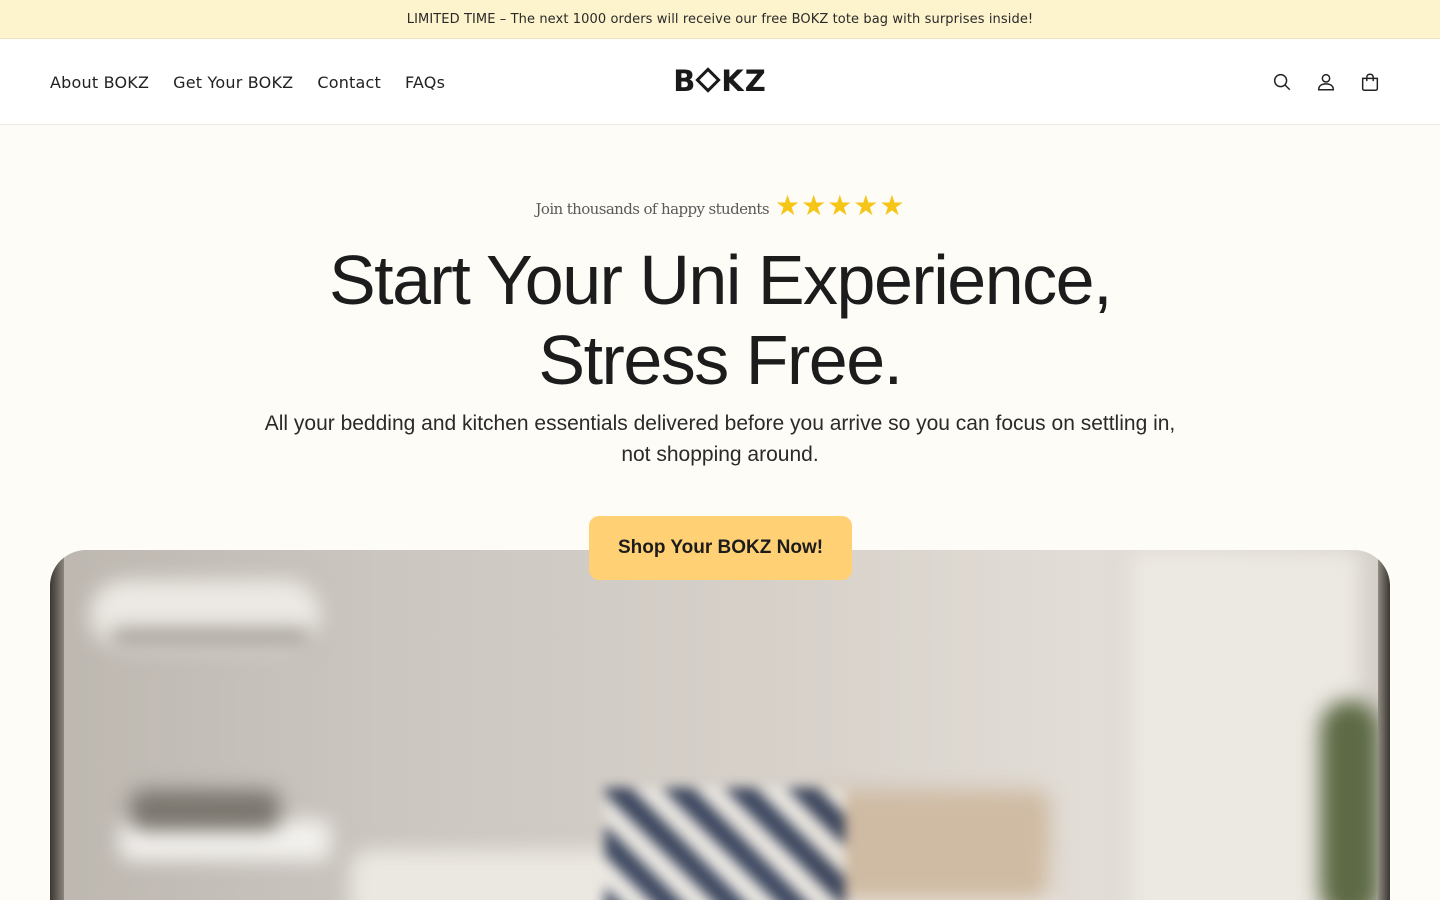 The image size is (1440, 900). Describe the element at coordinates (930, 845) in the screenshot. I see `headboard-shape` at that location.